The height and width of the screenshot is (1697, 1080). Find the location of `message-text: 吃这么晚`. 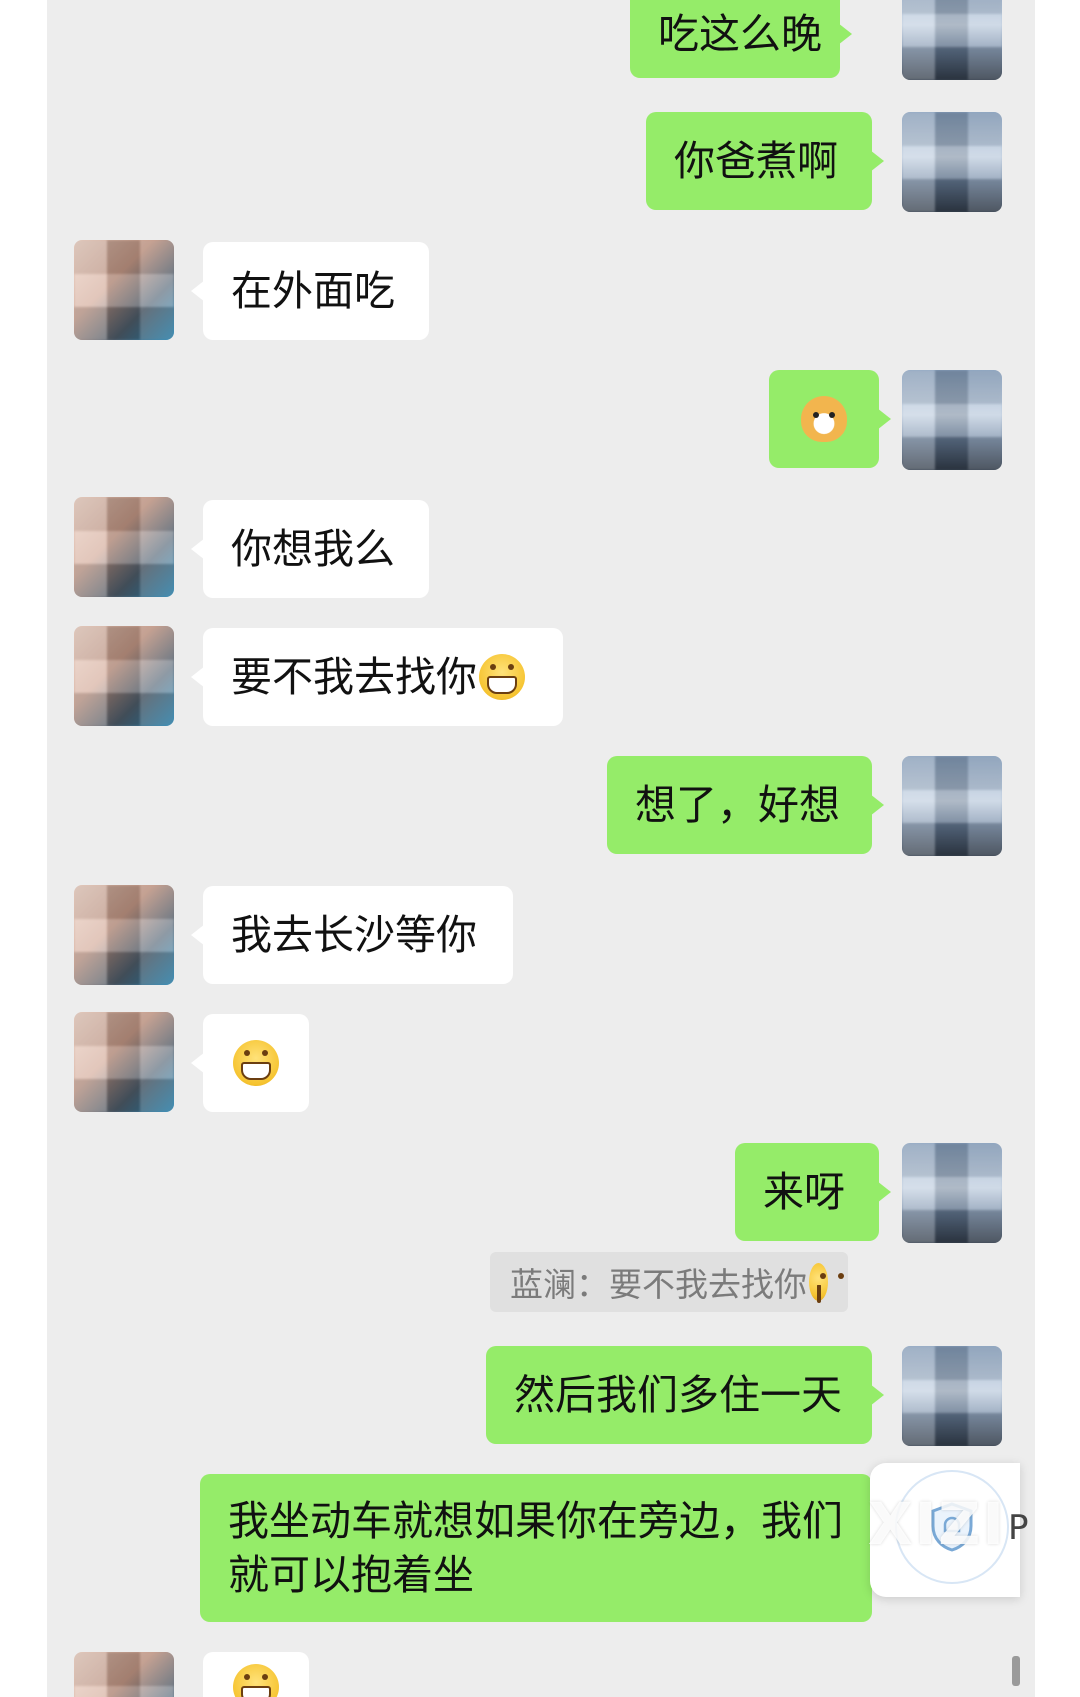

message-text: 吃这么晚 is located at coordinates (740, 34).